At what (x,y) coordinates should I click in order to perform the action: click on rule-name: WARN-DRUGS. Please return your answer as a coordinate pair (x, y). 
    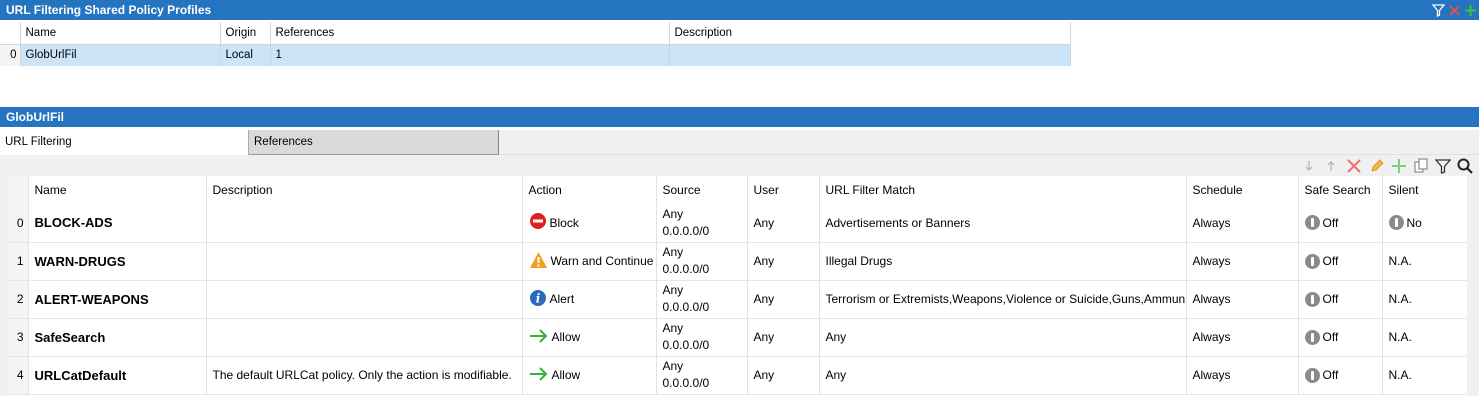
    Looking at the image, I should click on (117, 261).